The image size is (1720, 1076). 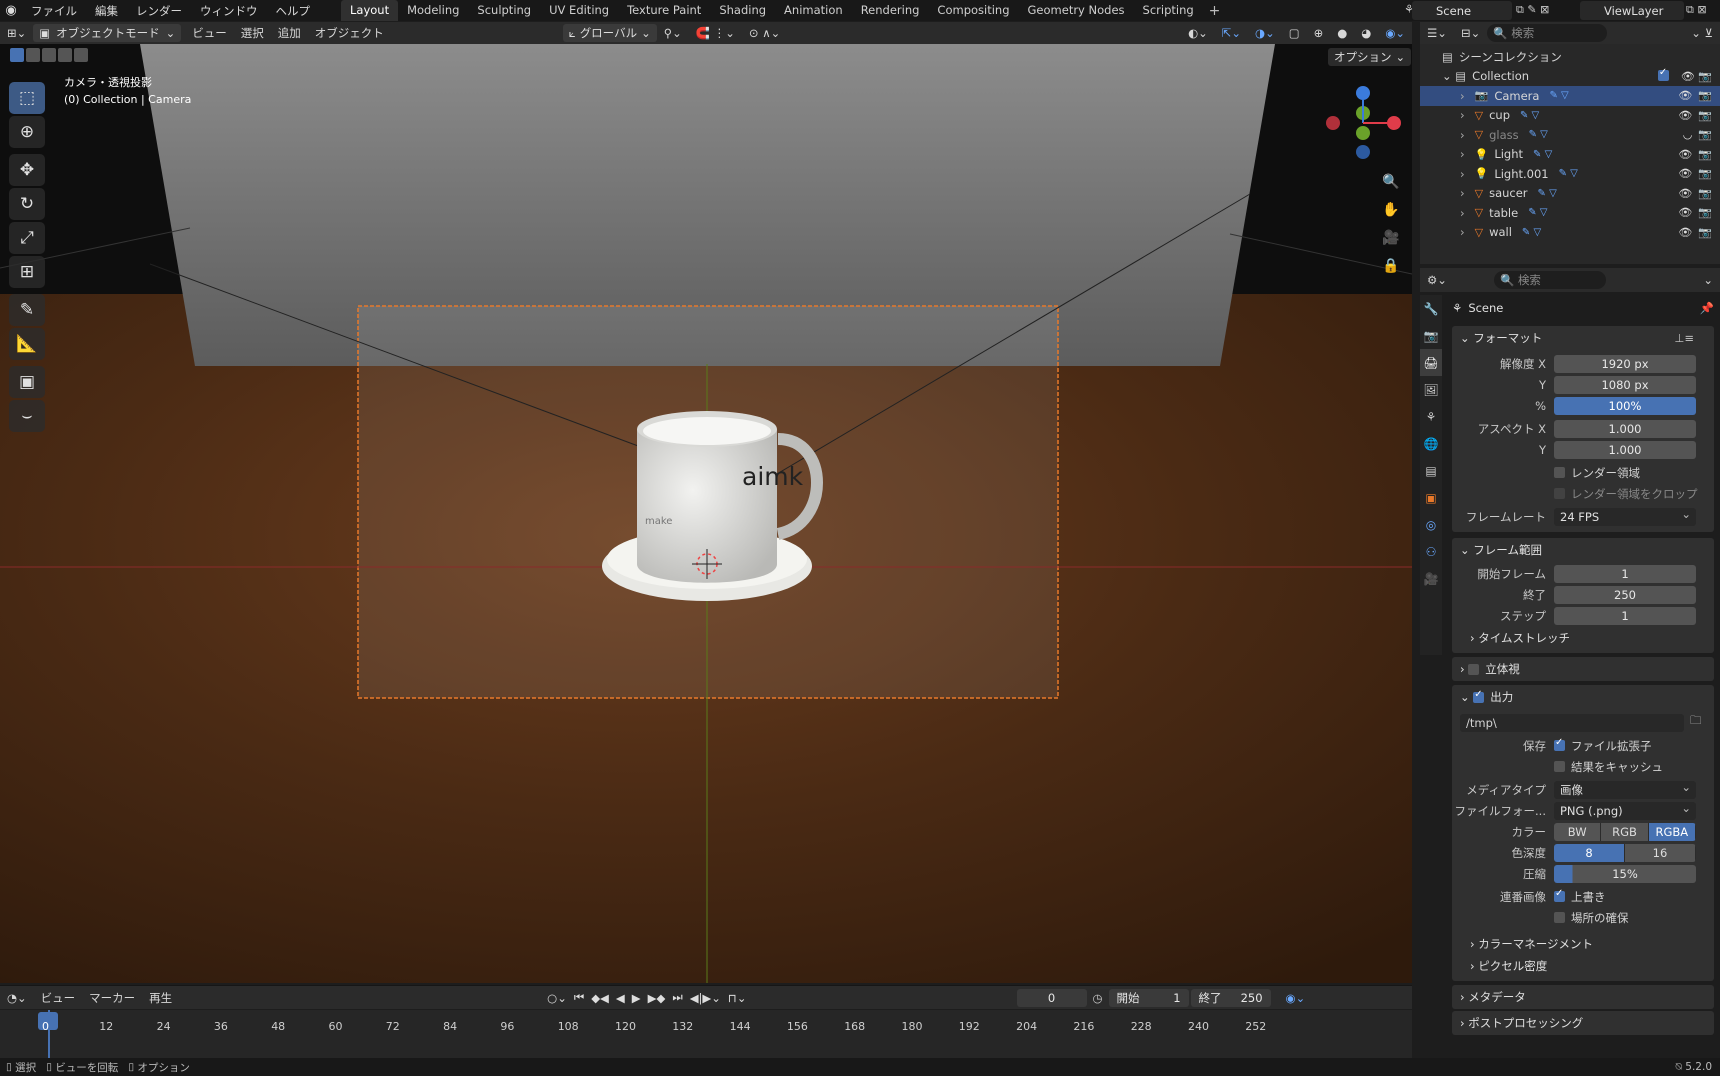 I want to click on compression-slider: 15%, so click(x=1625, y=873).